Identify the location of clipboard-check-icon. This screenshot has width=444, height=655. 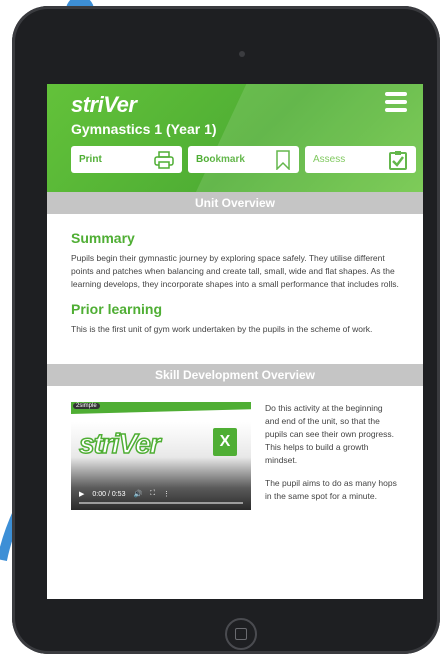
(398, 160).